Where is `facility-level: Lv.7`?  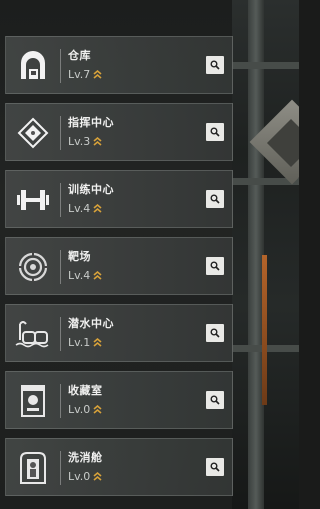 facility-level: Lv.7 is located at coordinates (79, 74).